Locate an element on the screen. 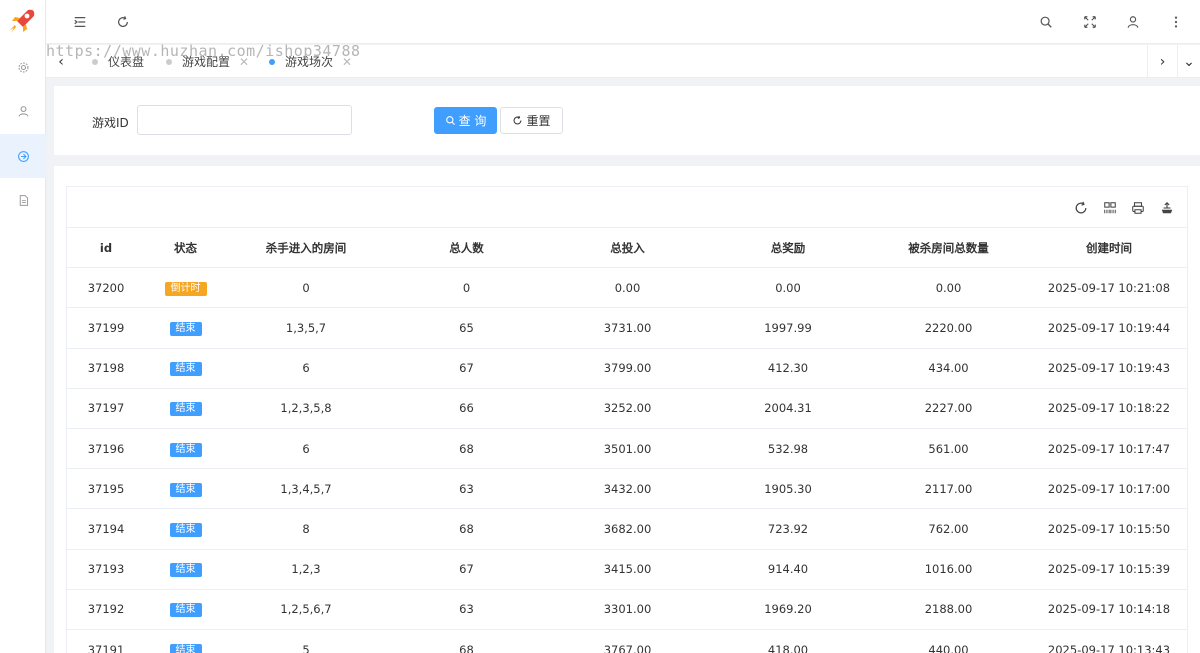 The height and width of the screenshot is (653, 1200). killed-total-cell: 434.00 is located at coordinates (948, 368).